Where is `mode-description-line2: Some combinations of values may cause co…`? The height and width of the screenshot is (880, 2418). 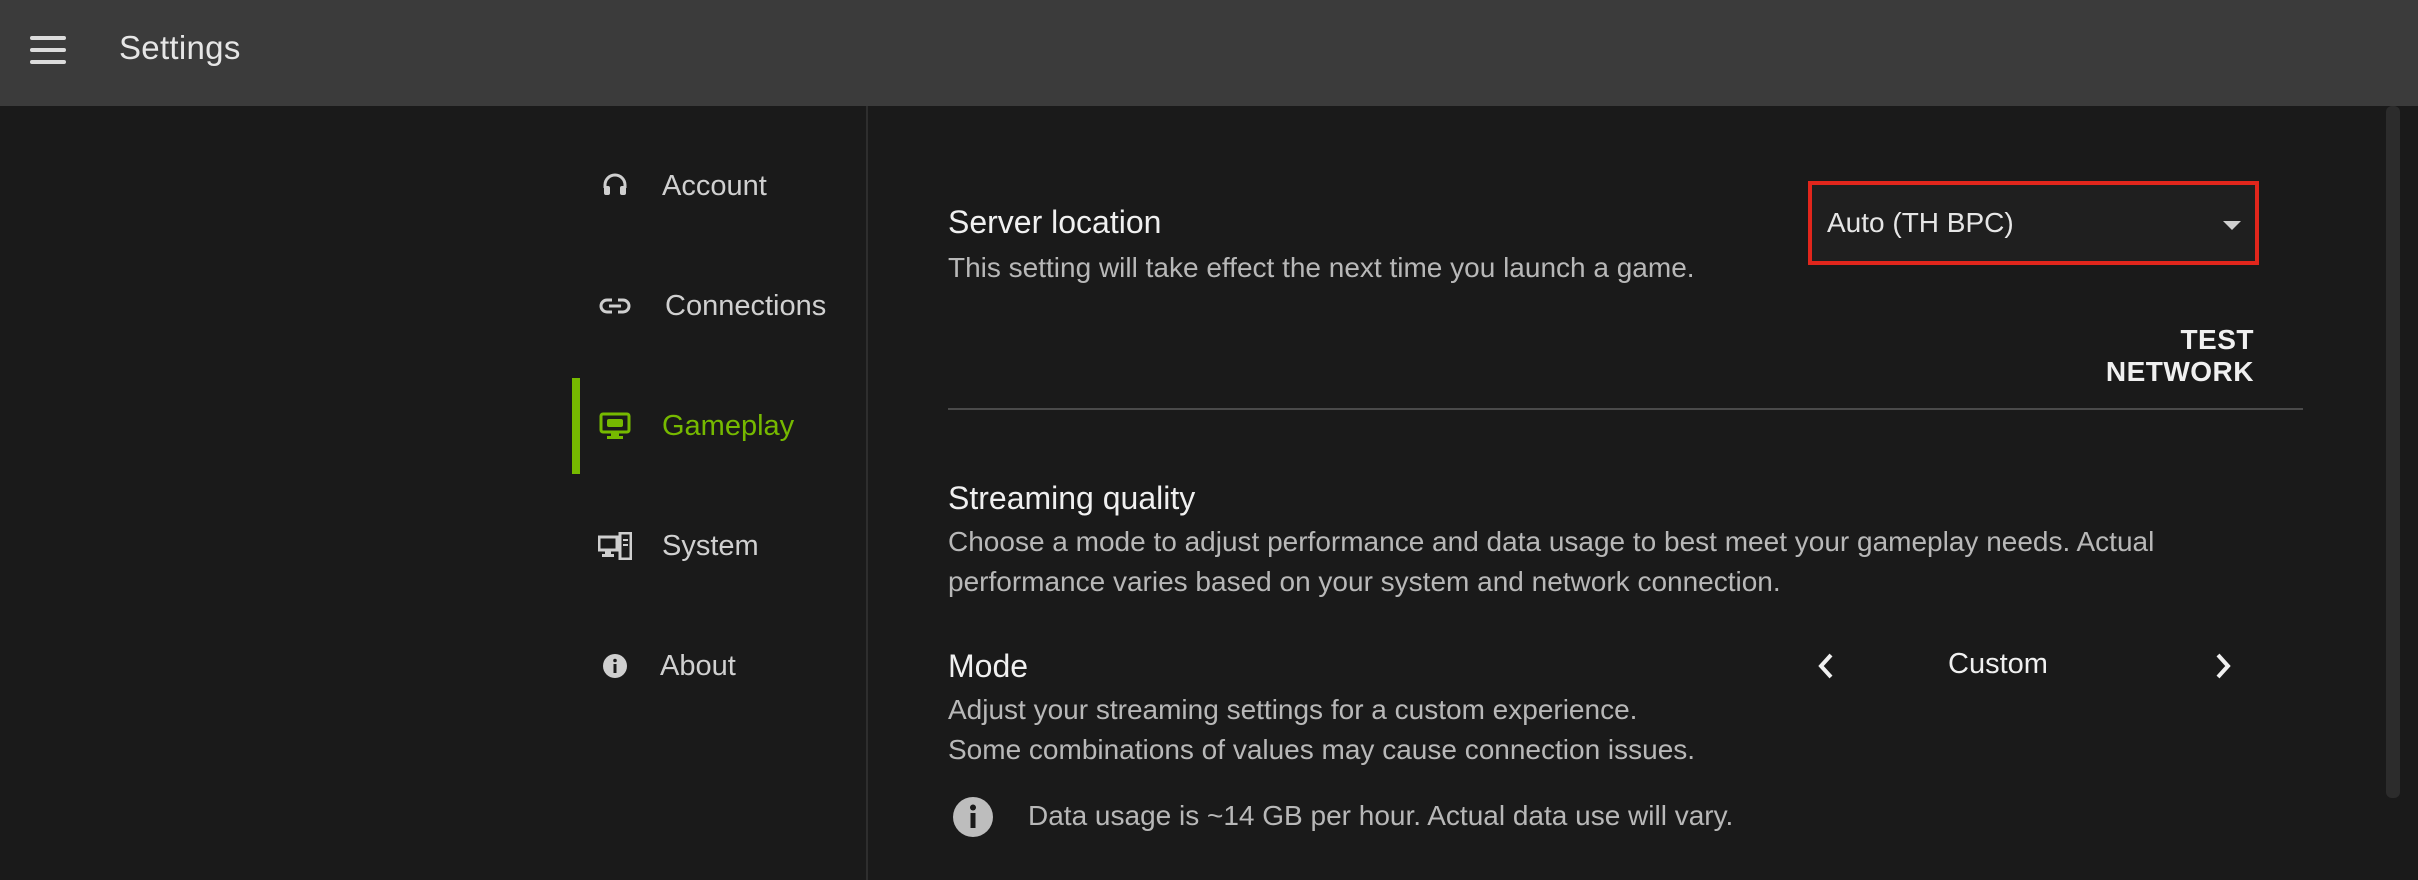
mode-description-line2: Some combinations of values may cause co… is located at coordinates (1322, 749).